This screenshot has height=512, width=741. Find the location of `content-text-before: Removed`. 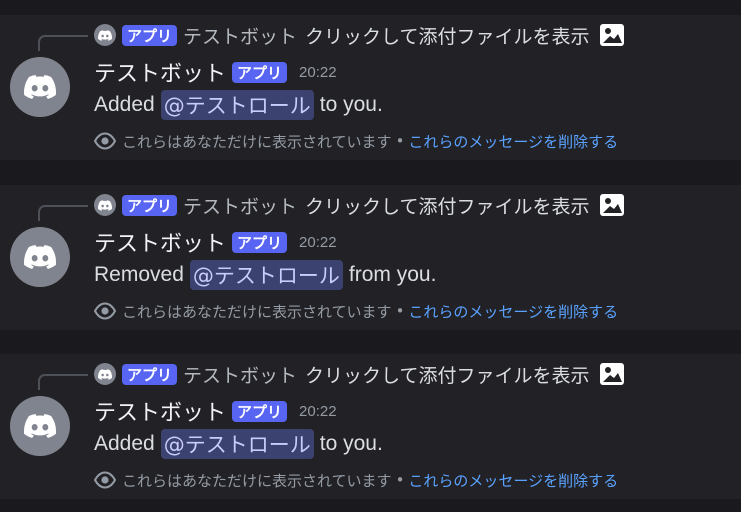

content-text-before: Removed is located at coordinates (139, 274).